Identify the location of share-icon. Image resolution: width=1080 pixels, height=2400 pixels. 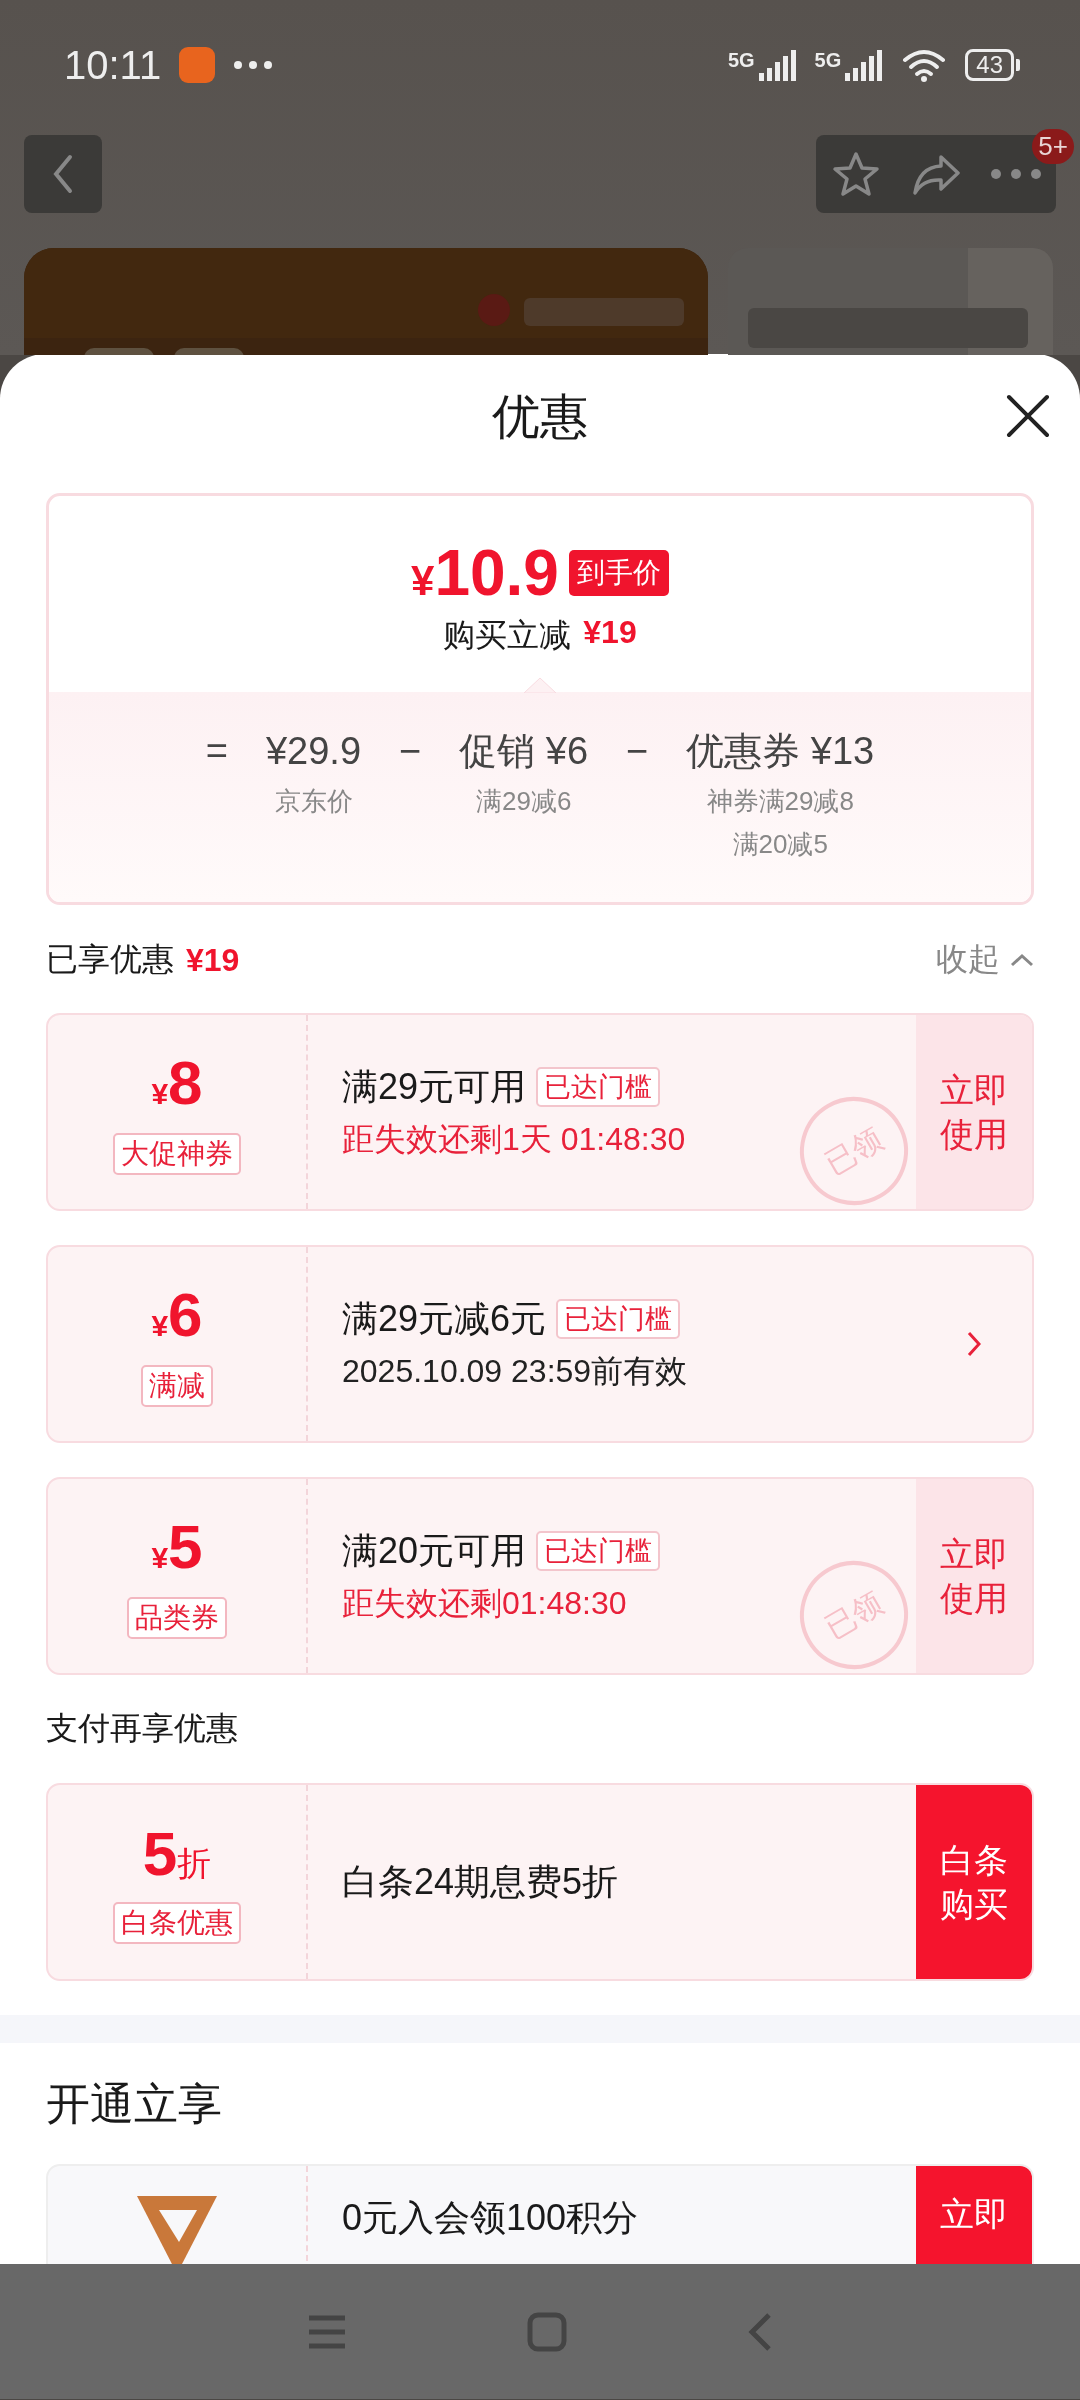
(936, 174).